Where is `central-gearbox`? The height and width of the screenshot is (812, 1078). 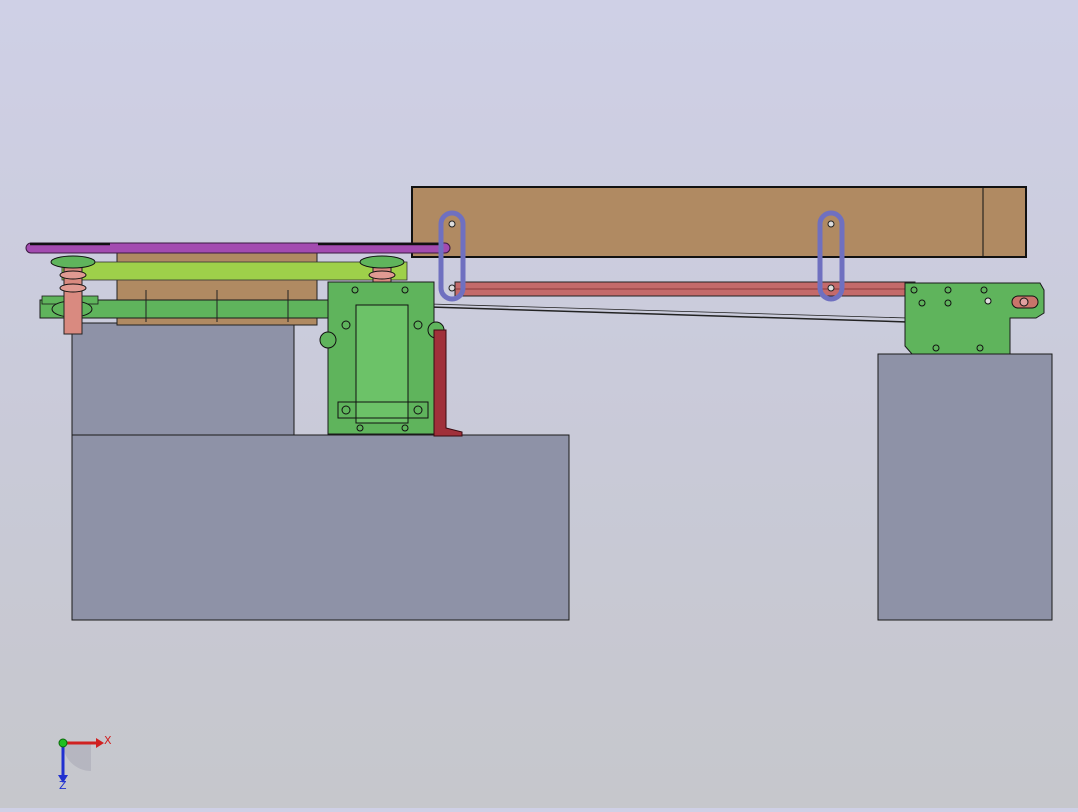
central-gearbox is located at coordinates (382, 358).